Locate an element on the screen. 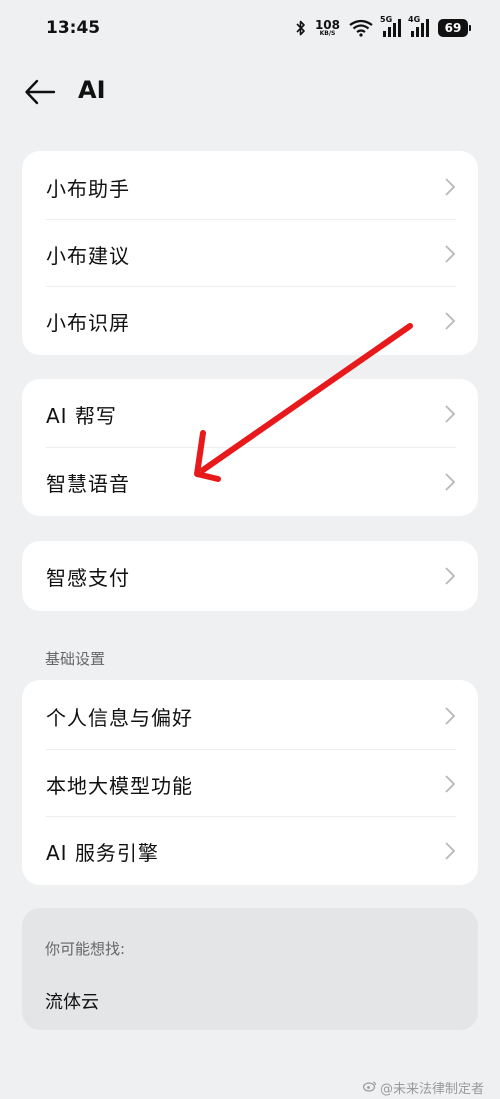 The image size is (500, 1099). menu-item-local-model: 本地大模型功能 is located at coordinates (250, 784).